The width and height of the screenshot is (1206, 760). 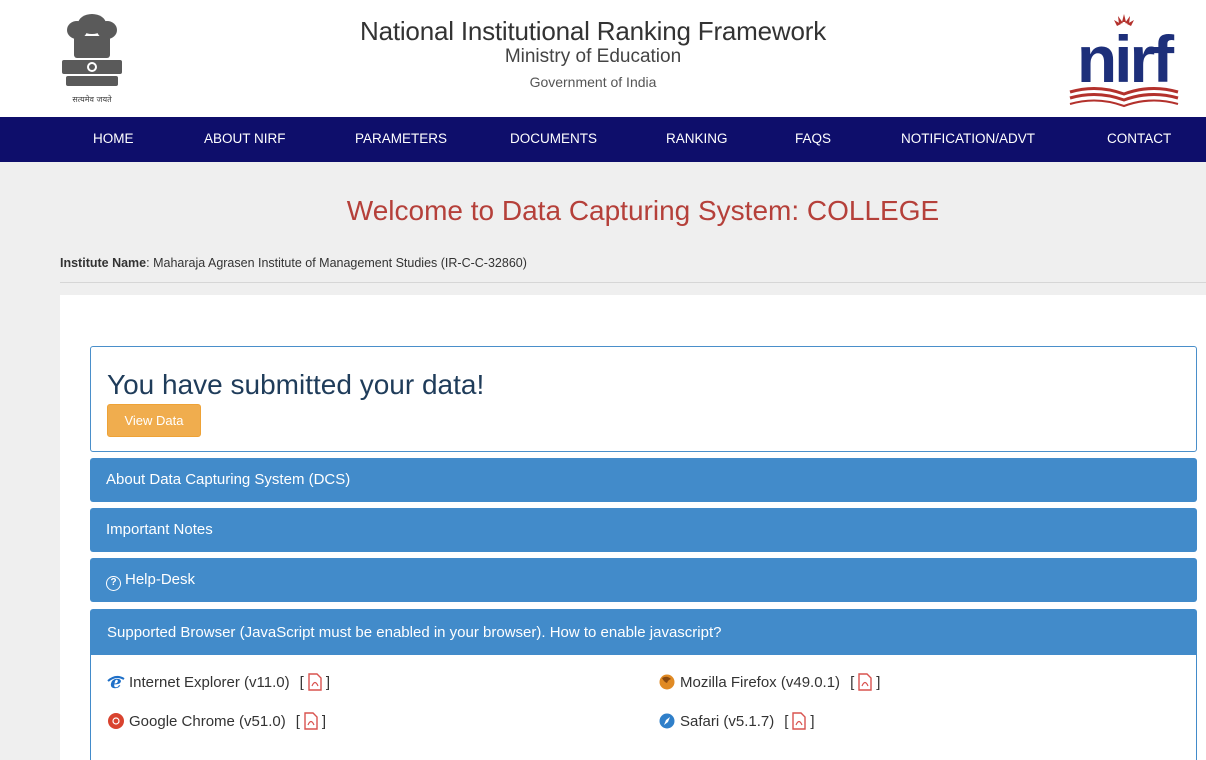 I want to click on nav-notification-advt: NOTIFICATION/ADVT, so click(x=968, y=138).